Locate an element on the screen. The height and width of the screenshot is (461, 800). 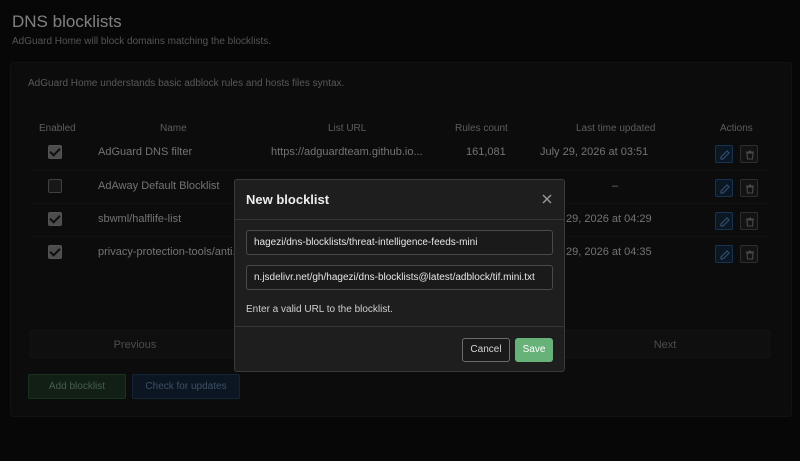
url-hint: Enter a valid URL to the blocklist. is located at coordinates (319, 309).